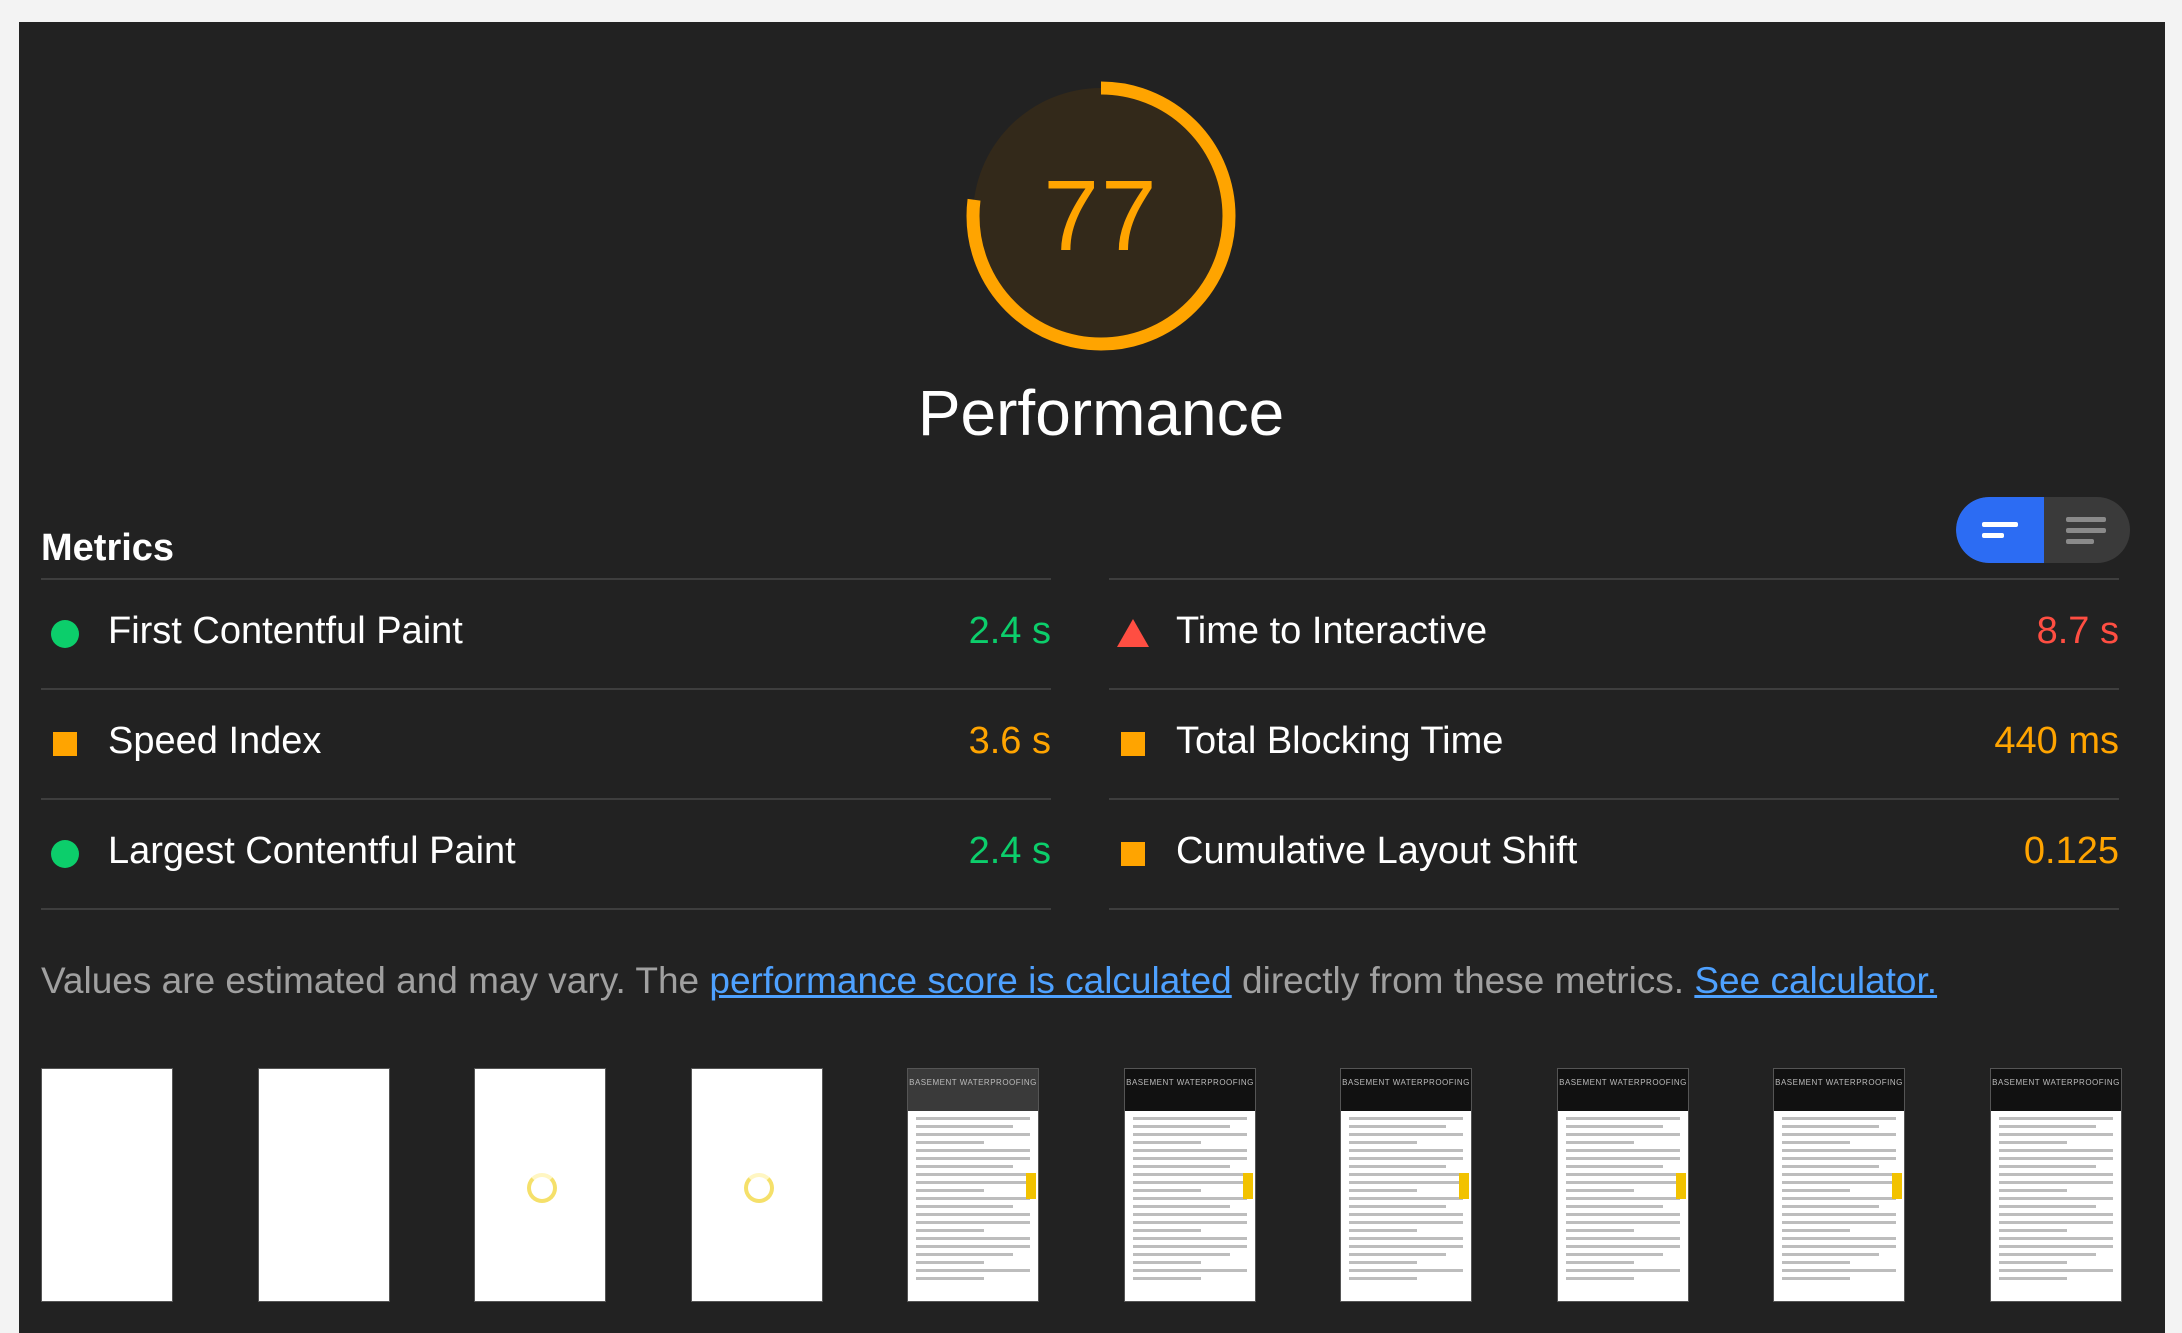 This screenshot has height=1333, width=2182. What do you see at coordinates (1340, 741) in the screenshot?
I see `metric-label: Total Blocking Time` at bounding box center [1340, 741].